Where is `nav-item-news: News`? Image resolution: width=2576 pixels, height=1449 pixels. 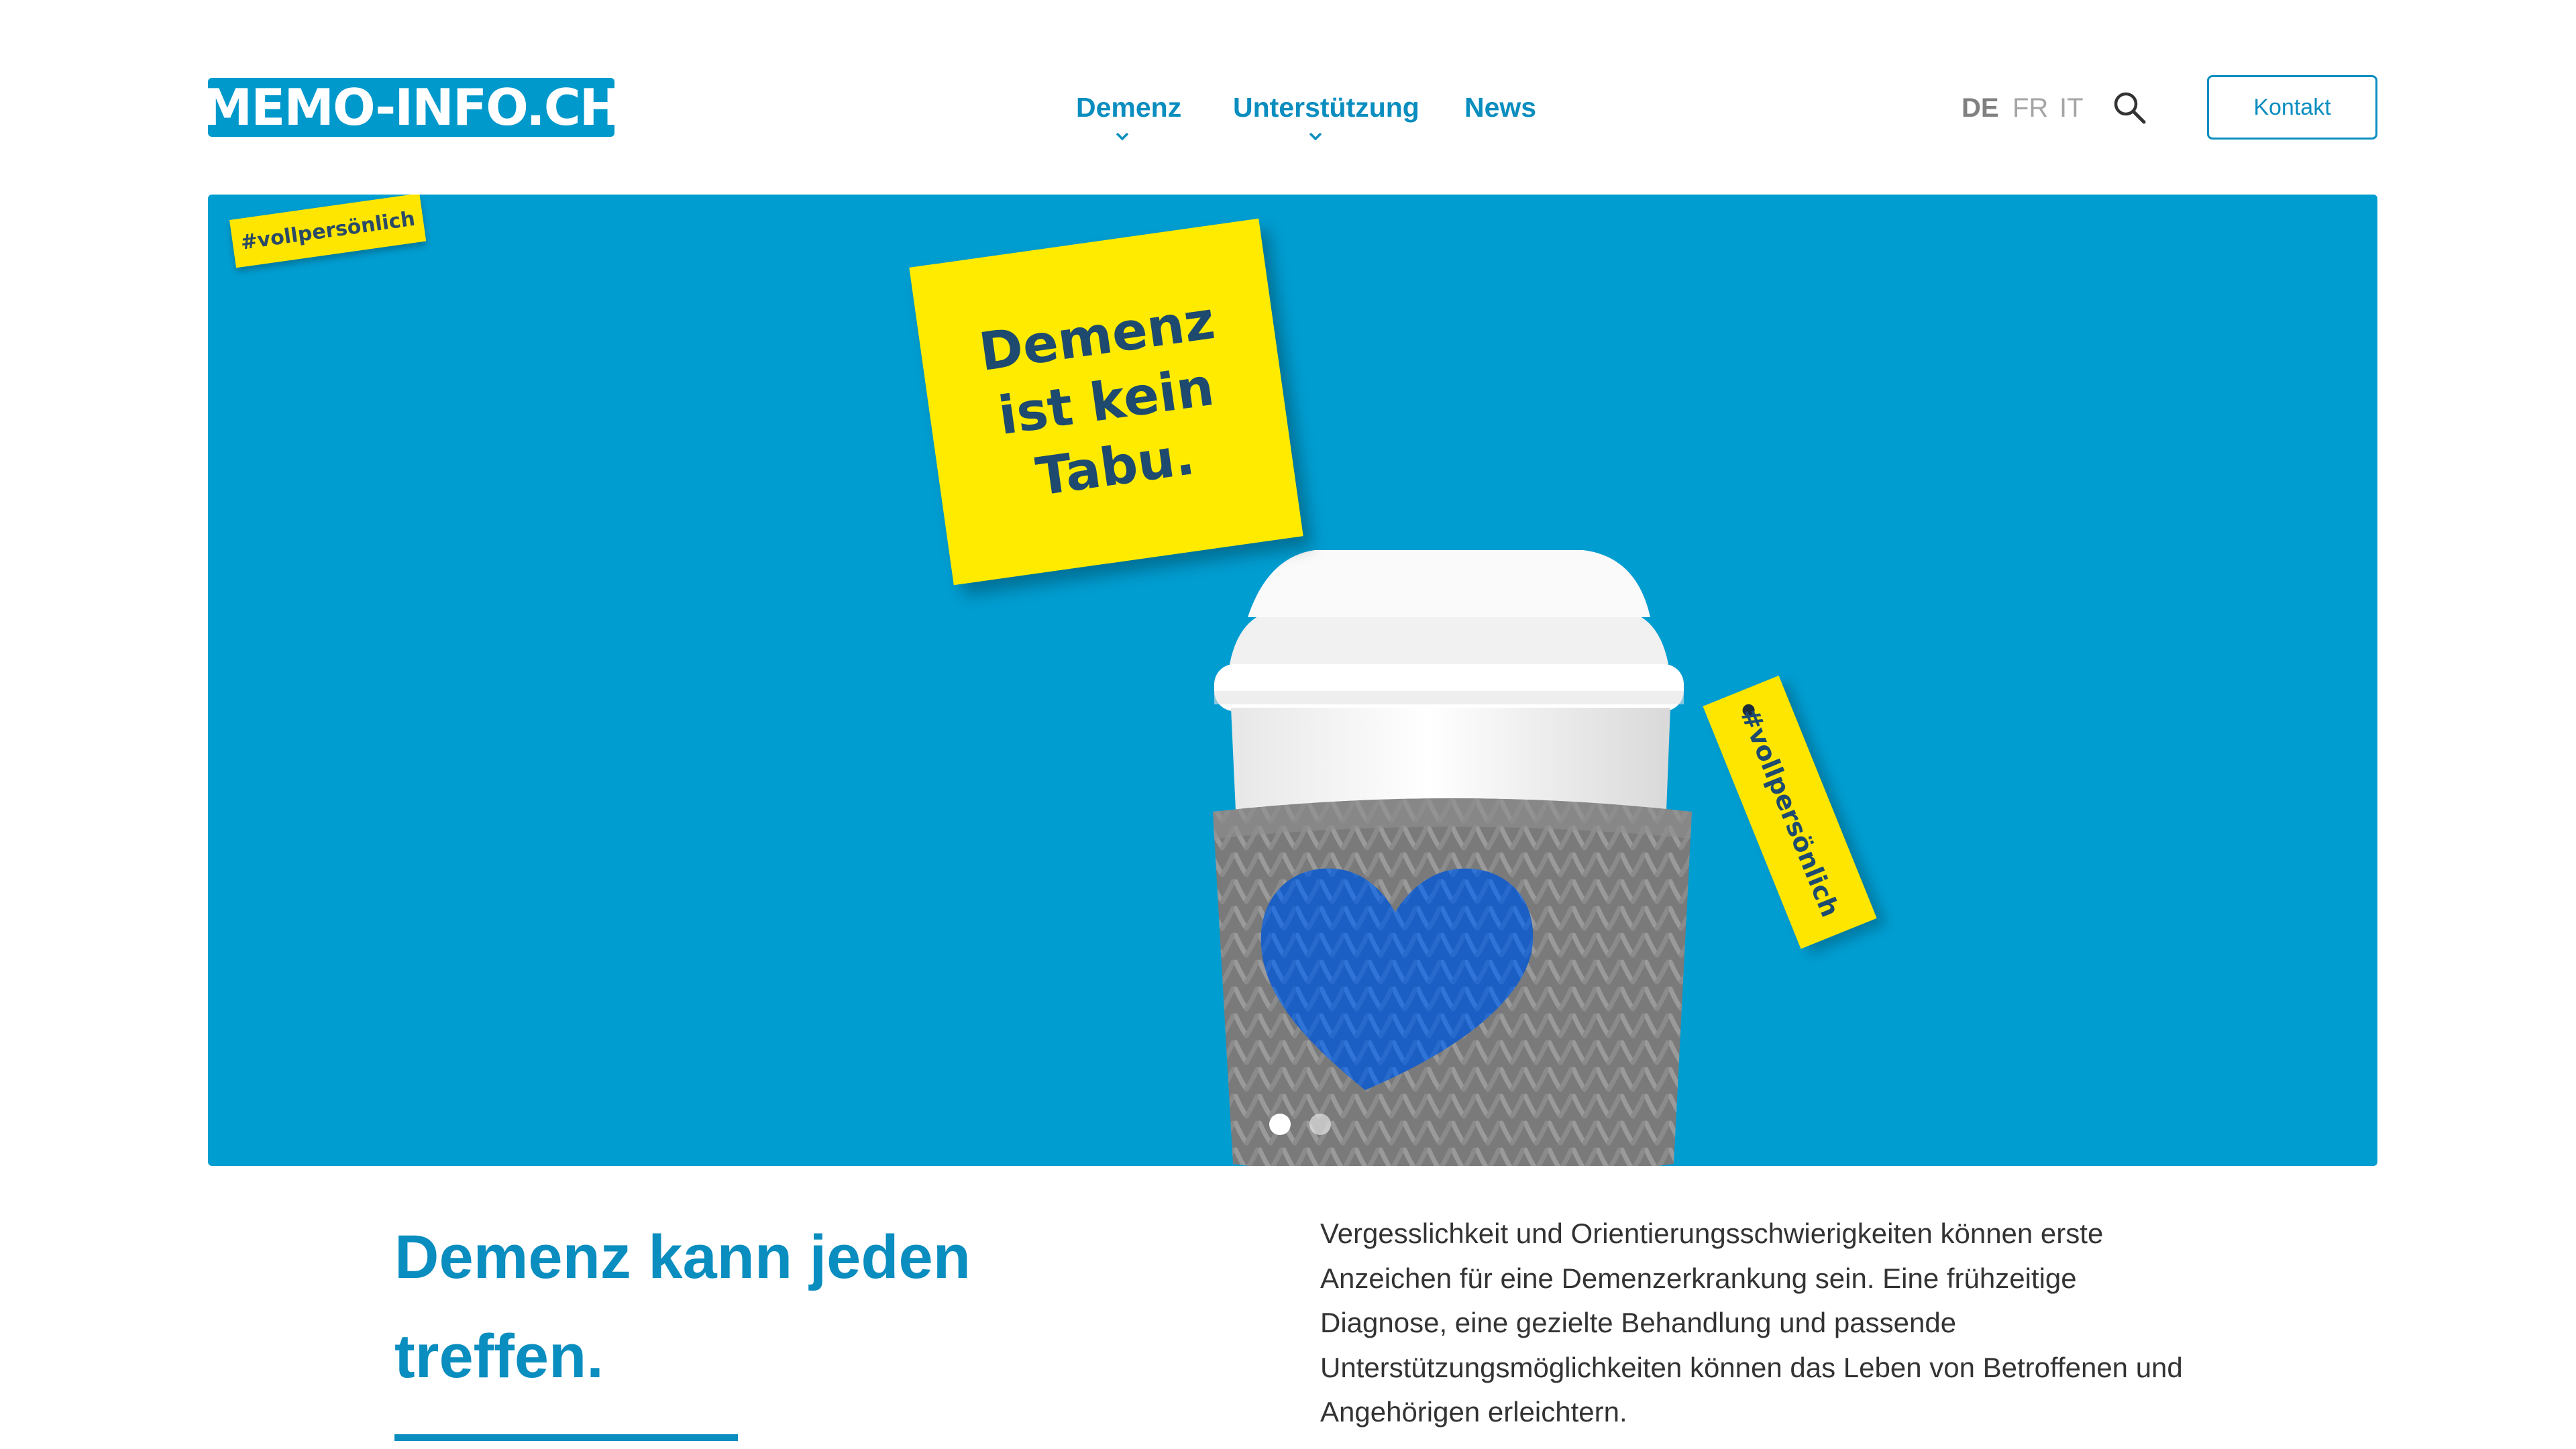 nav-item-news: News is located at coordinates (1500, 107).